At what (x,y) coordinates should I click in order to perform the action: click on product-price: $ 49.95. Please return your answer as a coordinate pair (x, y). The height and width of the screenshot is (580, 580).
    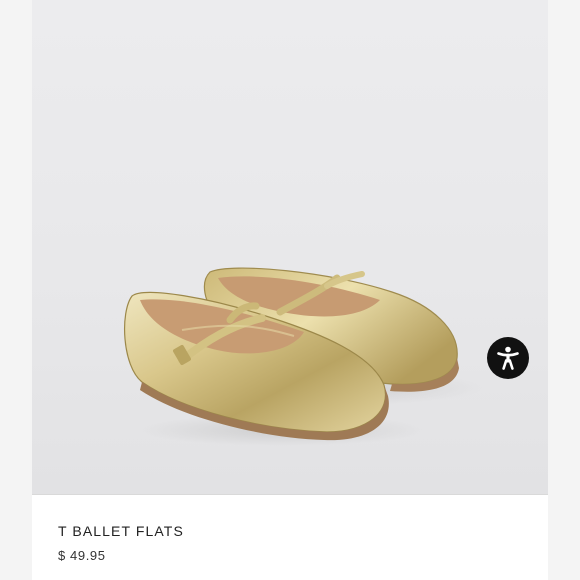
    Looking at the image, I should click on (82, 555).